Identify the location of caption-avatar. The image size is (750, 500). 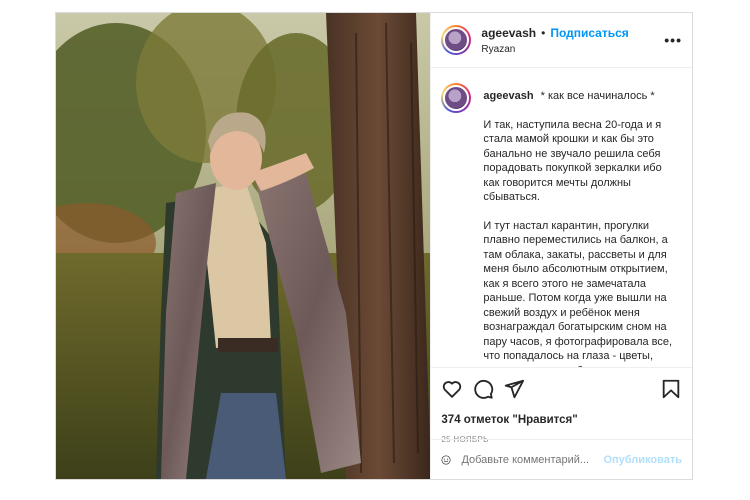
(456, 98).